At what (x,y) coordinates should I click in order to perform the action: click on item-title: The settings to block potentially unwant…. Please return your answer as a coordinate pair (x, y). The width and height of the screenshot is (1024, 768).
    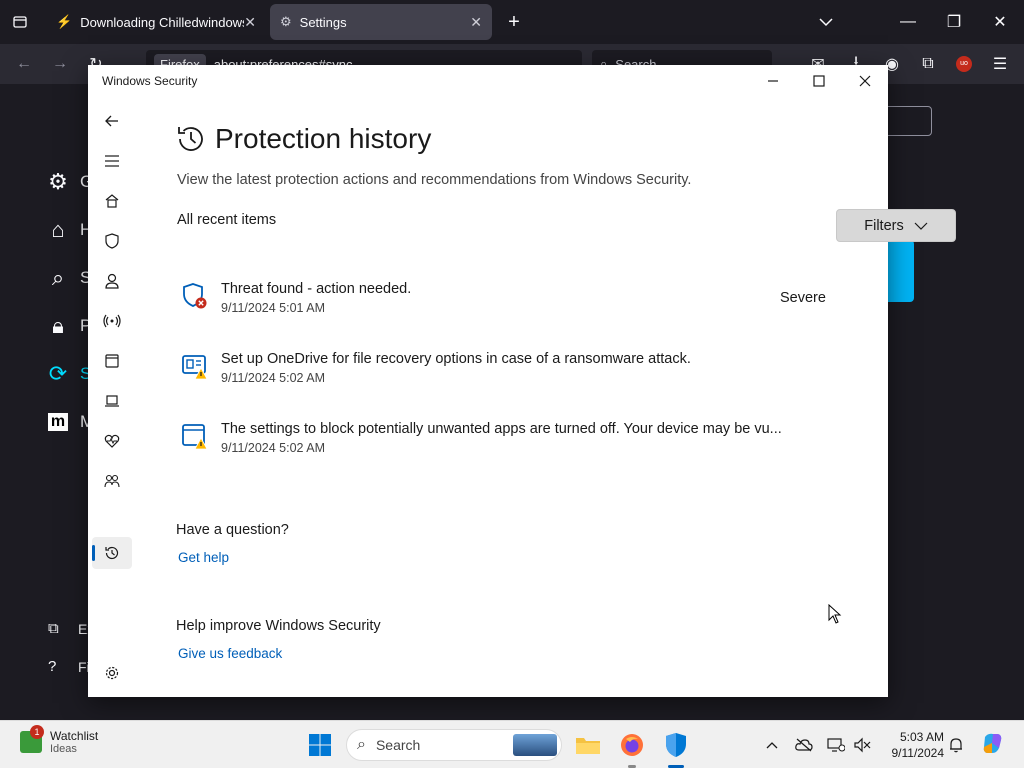
    Looking at the image, I should click on (501, 429).